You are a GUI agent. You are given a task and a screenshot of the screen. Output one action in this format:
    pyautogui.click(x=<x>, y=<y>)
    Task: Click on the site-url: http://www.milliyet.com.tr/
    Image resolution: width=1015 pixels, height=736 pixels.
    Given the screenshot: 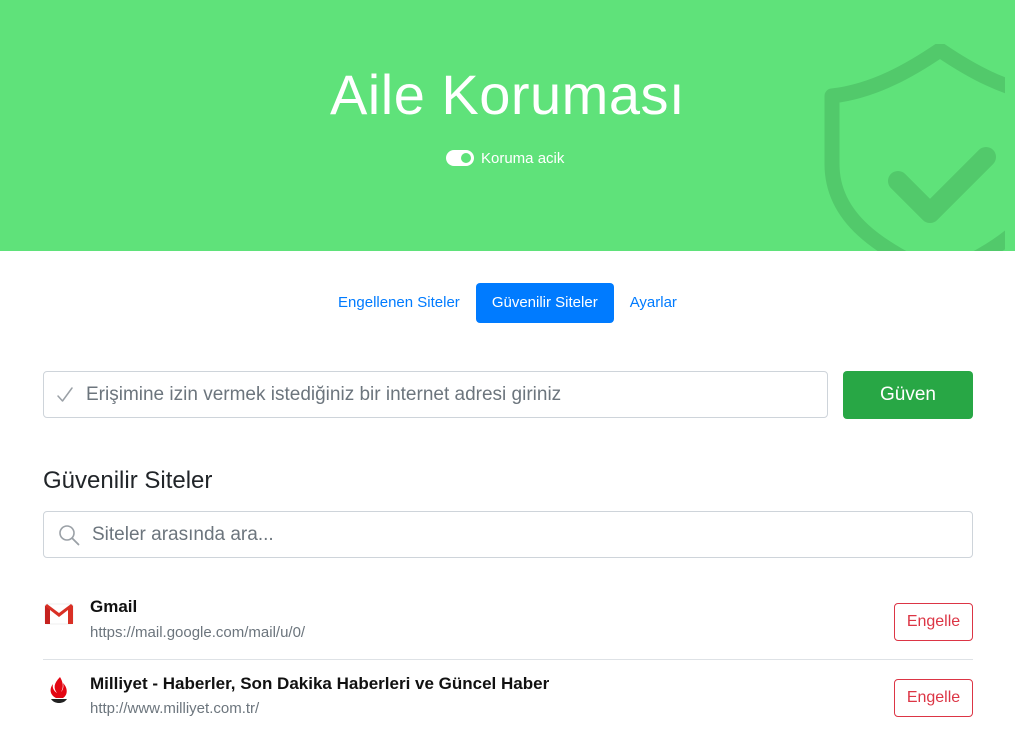 What is the action you would take?
    pyautogui.click(x=175, y=708)
    